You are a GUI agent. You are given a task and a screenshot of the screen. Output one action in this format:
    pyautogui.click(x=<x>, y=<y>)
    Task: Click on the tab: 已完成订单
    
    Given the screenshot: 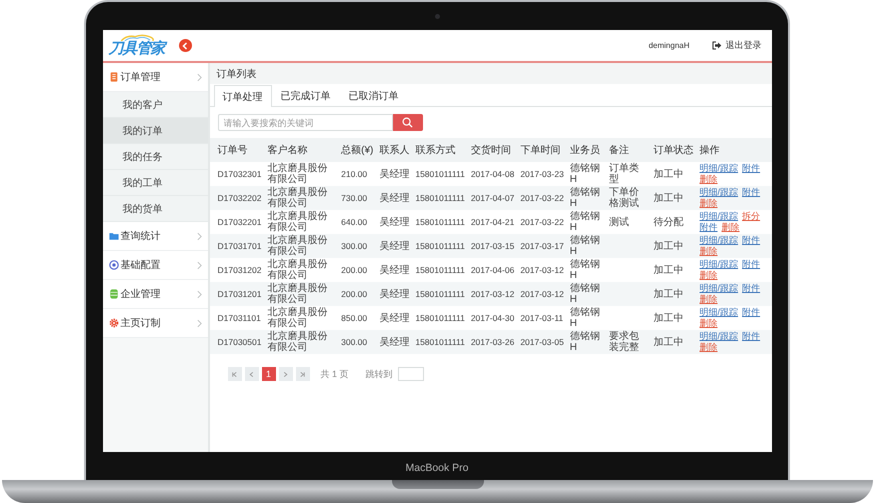 What is the action you would take?
    pyautogui.click(x=306, y=95)
    